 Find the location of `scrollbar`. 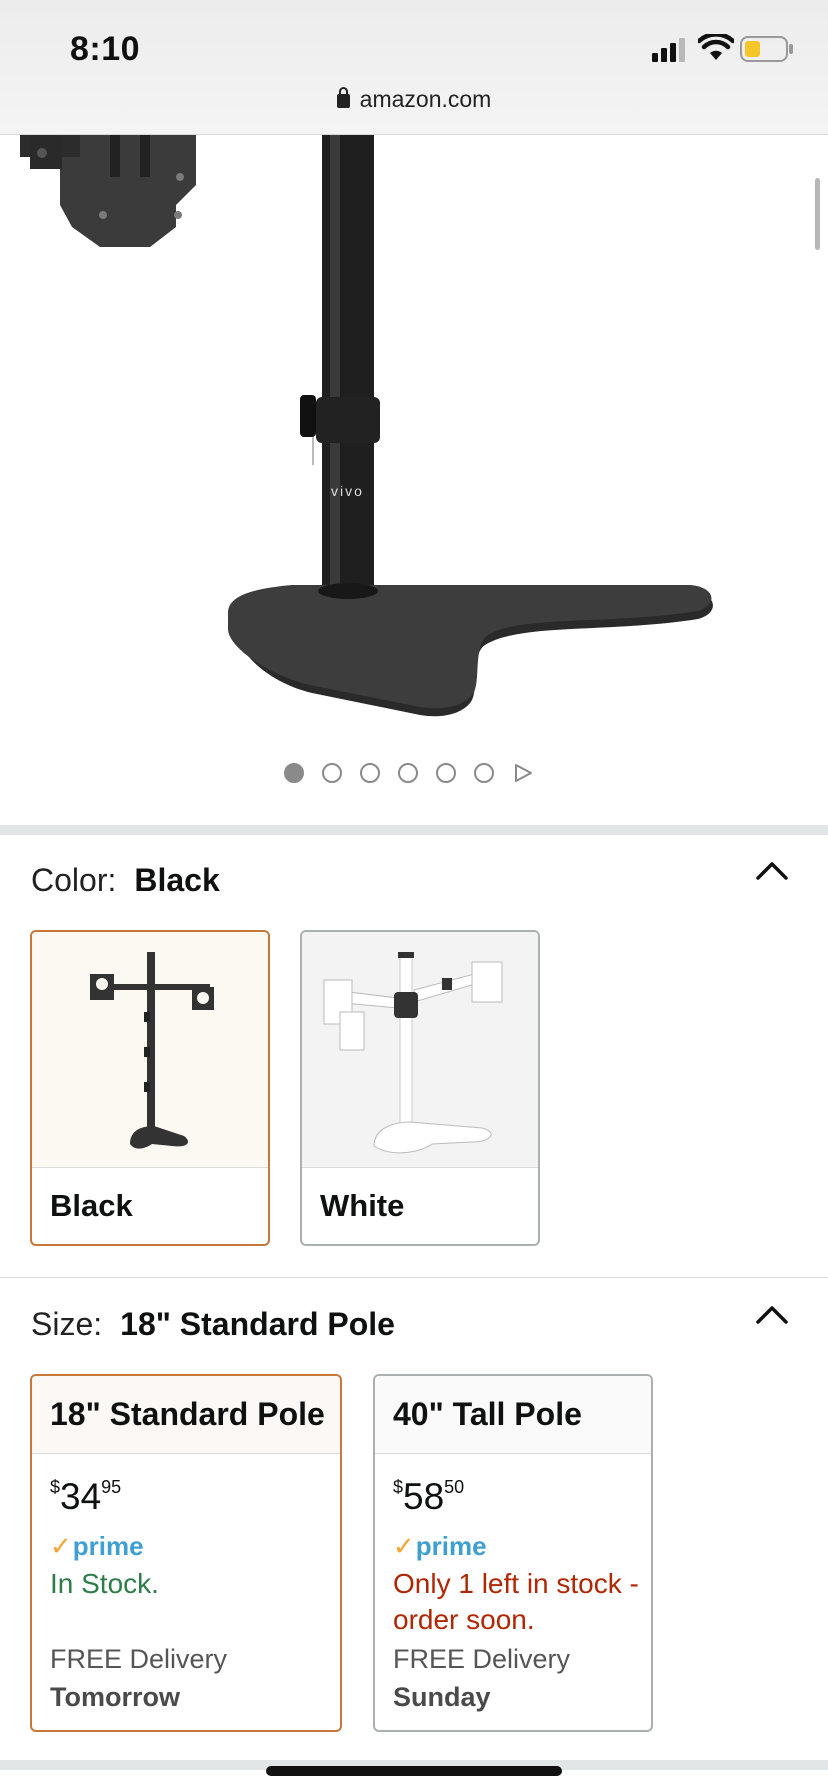

scrollbar is located at coordinates (817, 214).